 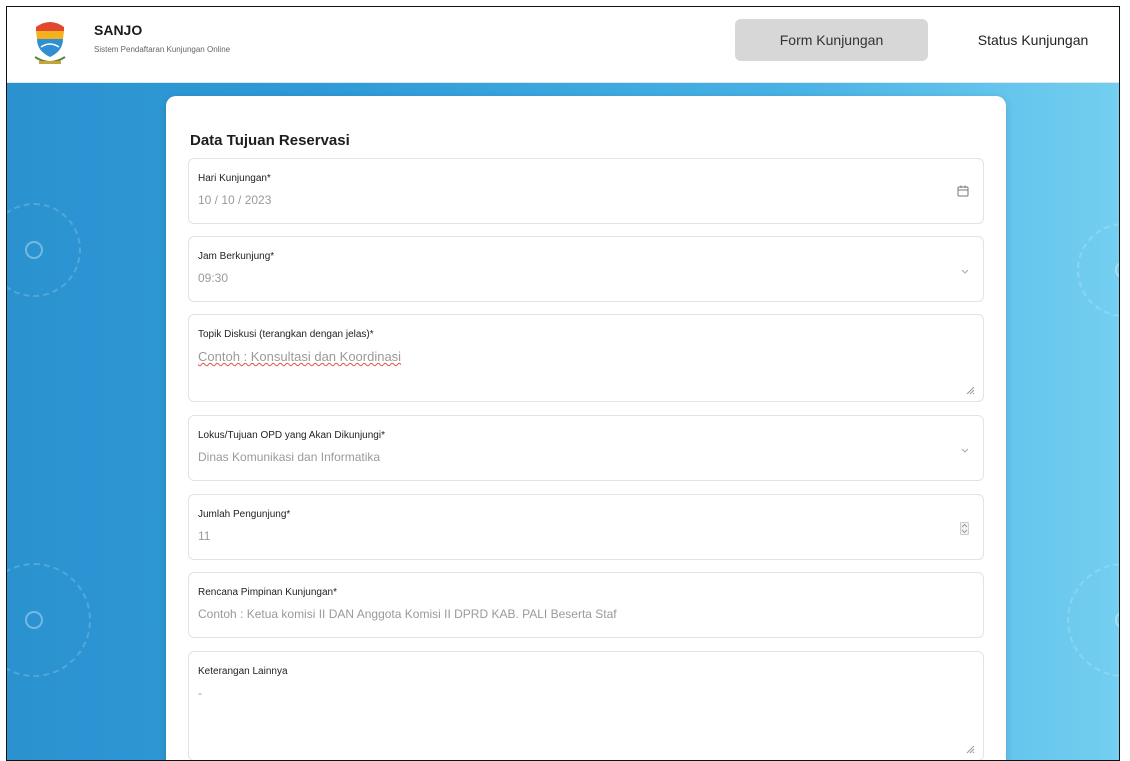 I want to click on opd-destination-value: Dinas Komunikasi dan Informatika, so click(x=289, y=457).